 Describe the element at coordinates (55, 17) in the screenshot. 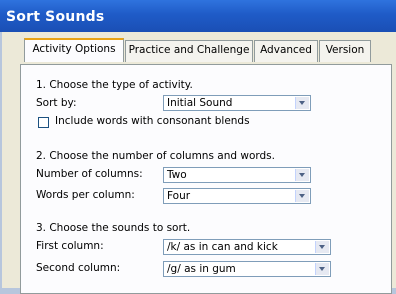

I see `window-title: Sort Sounds` at that location.